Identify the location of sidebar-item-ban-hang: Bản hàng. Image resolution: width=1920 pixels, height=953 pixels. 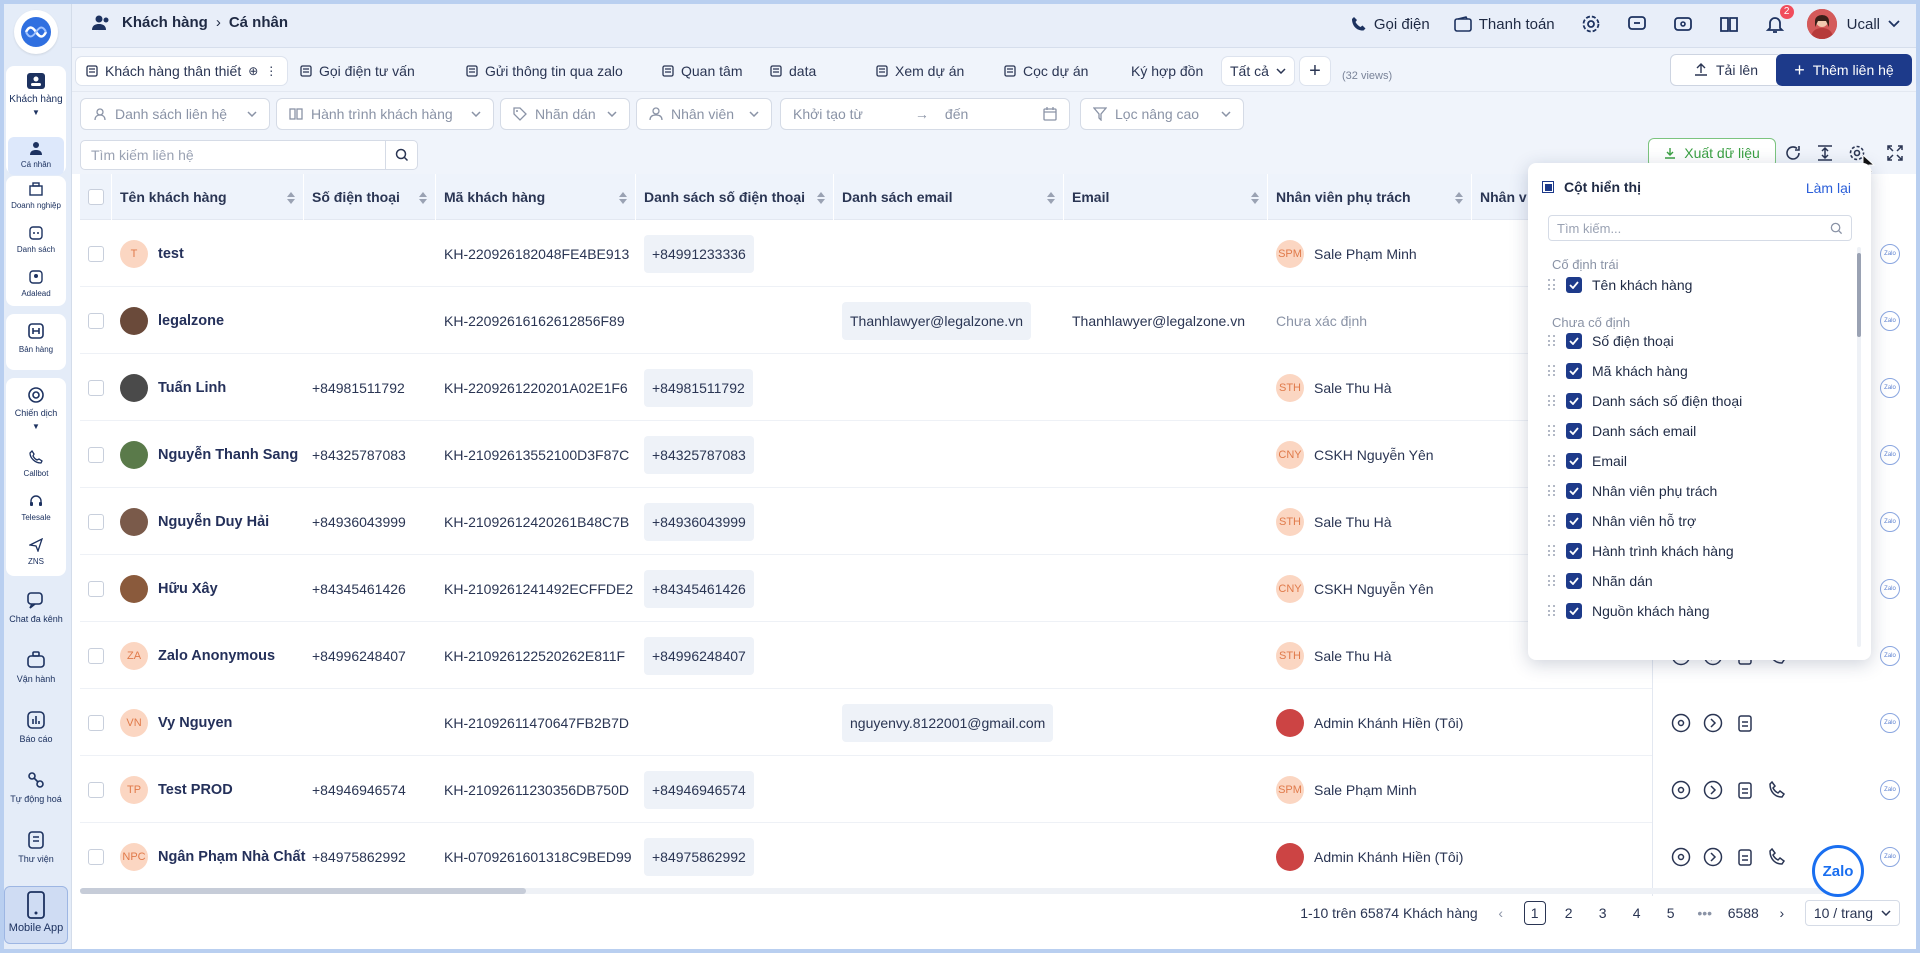
(36, 338).